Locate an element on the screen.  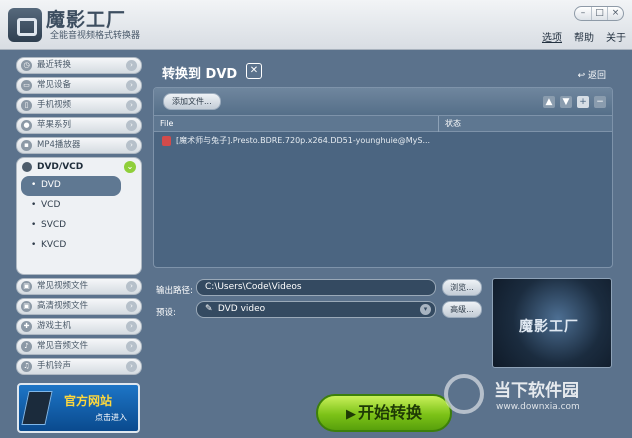
sidebar-item-phone-video: ▯ 手机视频 › is located at coordinates (79, 105).